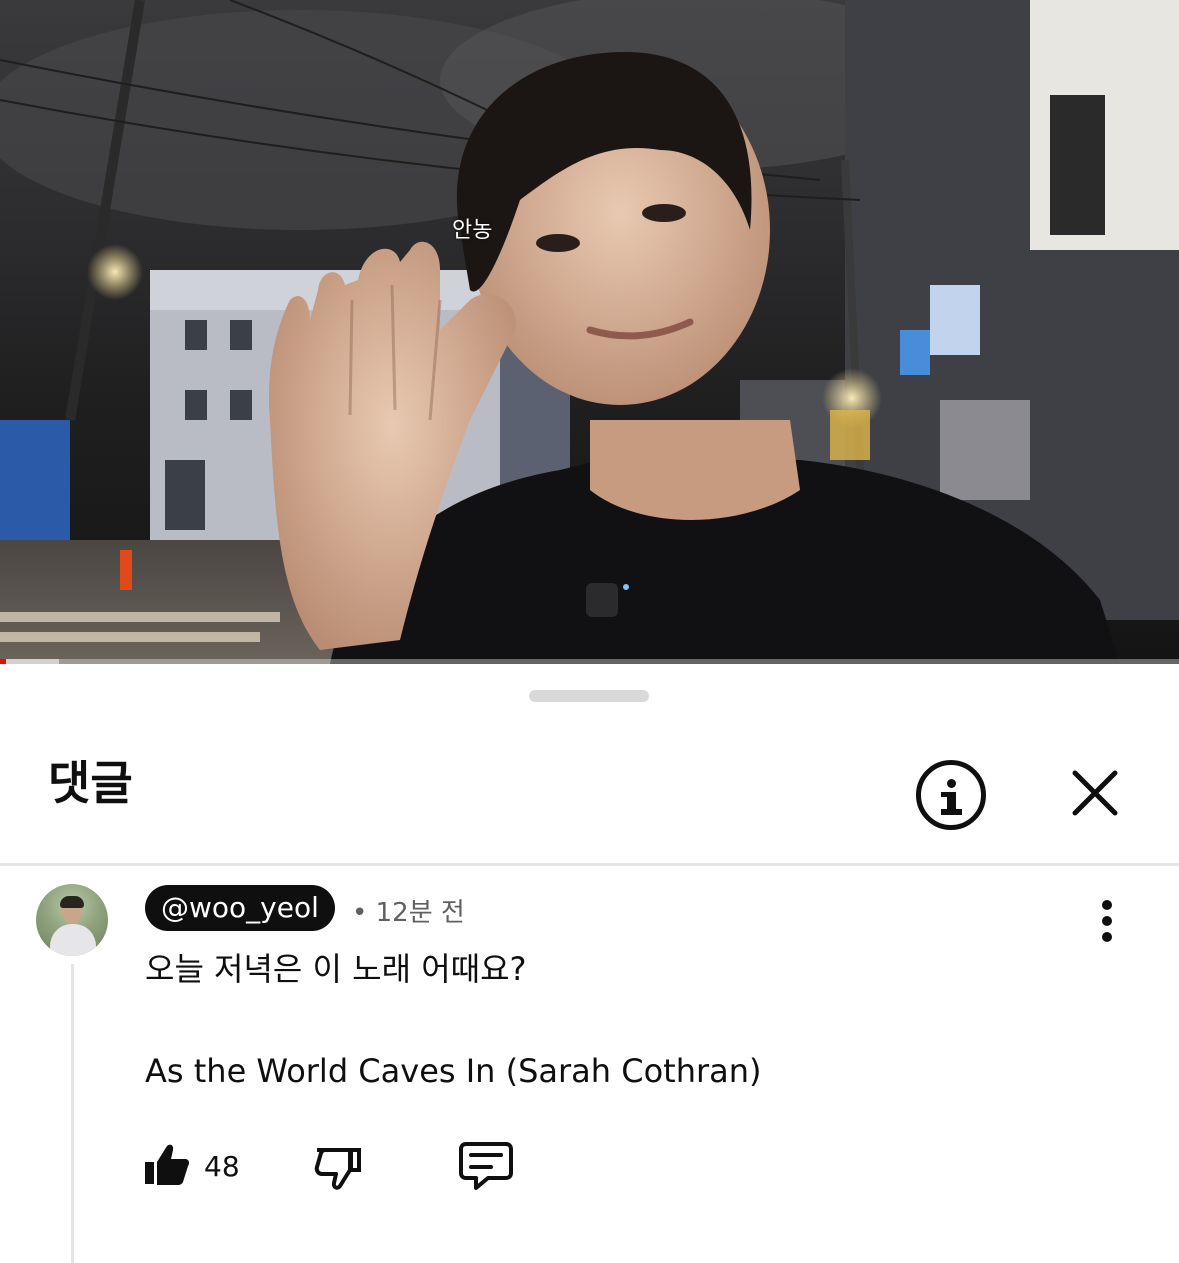  I want to click on progress-fill, so click(3, 661).